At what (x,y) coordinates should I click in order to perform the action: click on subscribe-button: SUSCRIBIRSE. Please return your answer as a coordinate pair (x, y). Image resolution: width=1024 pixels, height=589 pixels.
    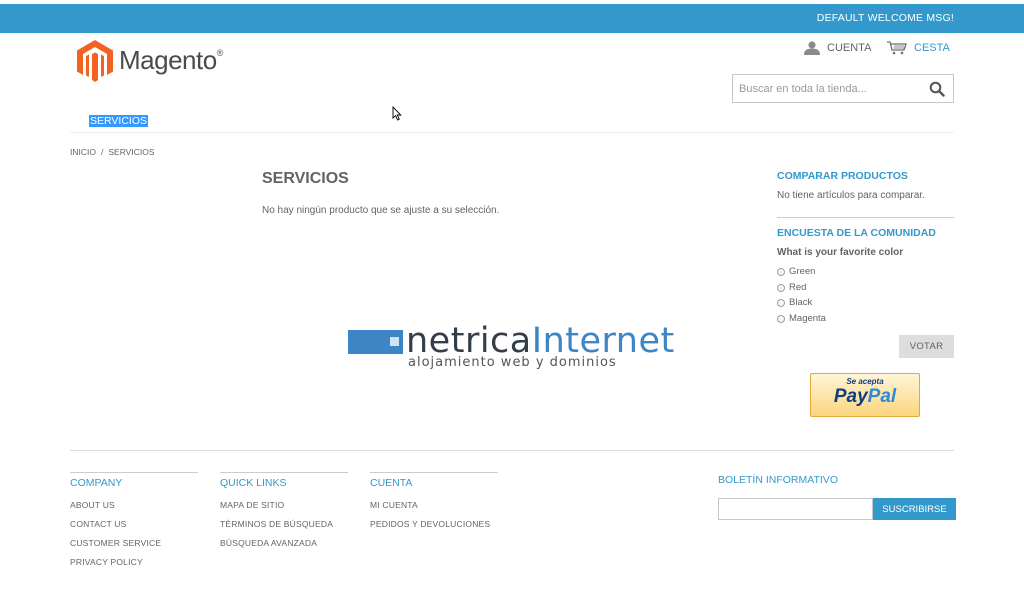
    Looking at the image, I should click on (914, 509).